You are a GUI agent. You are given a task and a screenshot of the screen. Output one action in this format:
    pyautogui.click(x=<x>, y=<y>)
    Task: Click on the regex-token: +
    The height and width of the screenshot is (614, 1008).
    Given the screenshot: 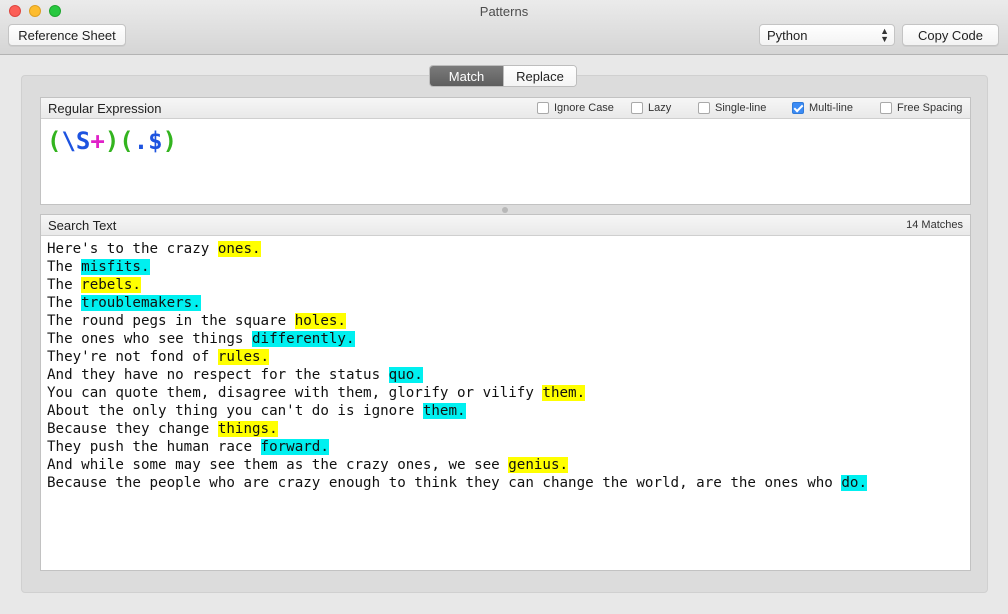 What is the action you would take?
    pyautogui.click(x=97, y=141)
    